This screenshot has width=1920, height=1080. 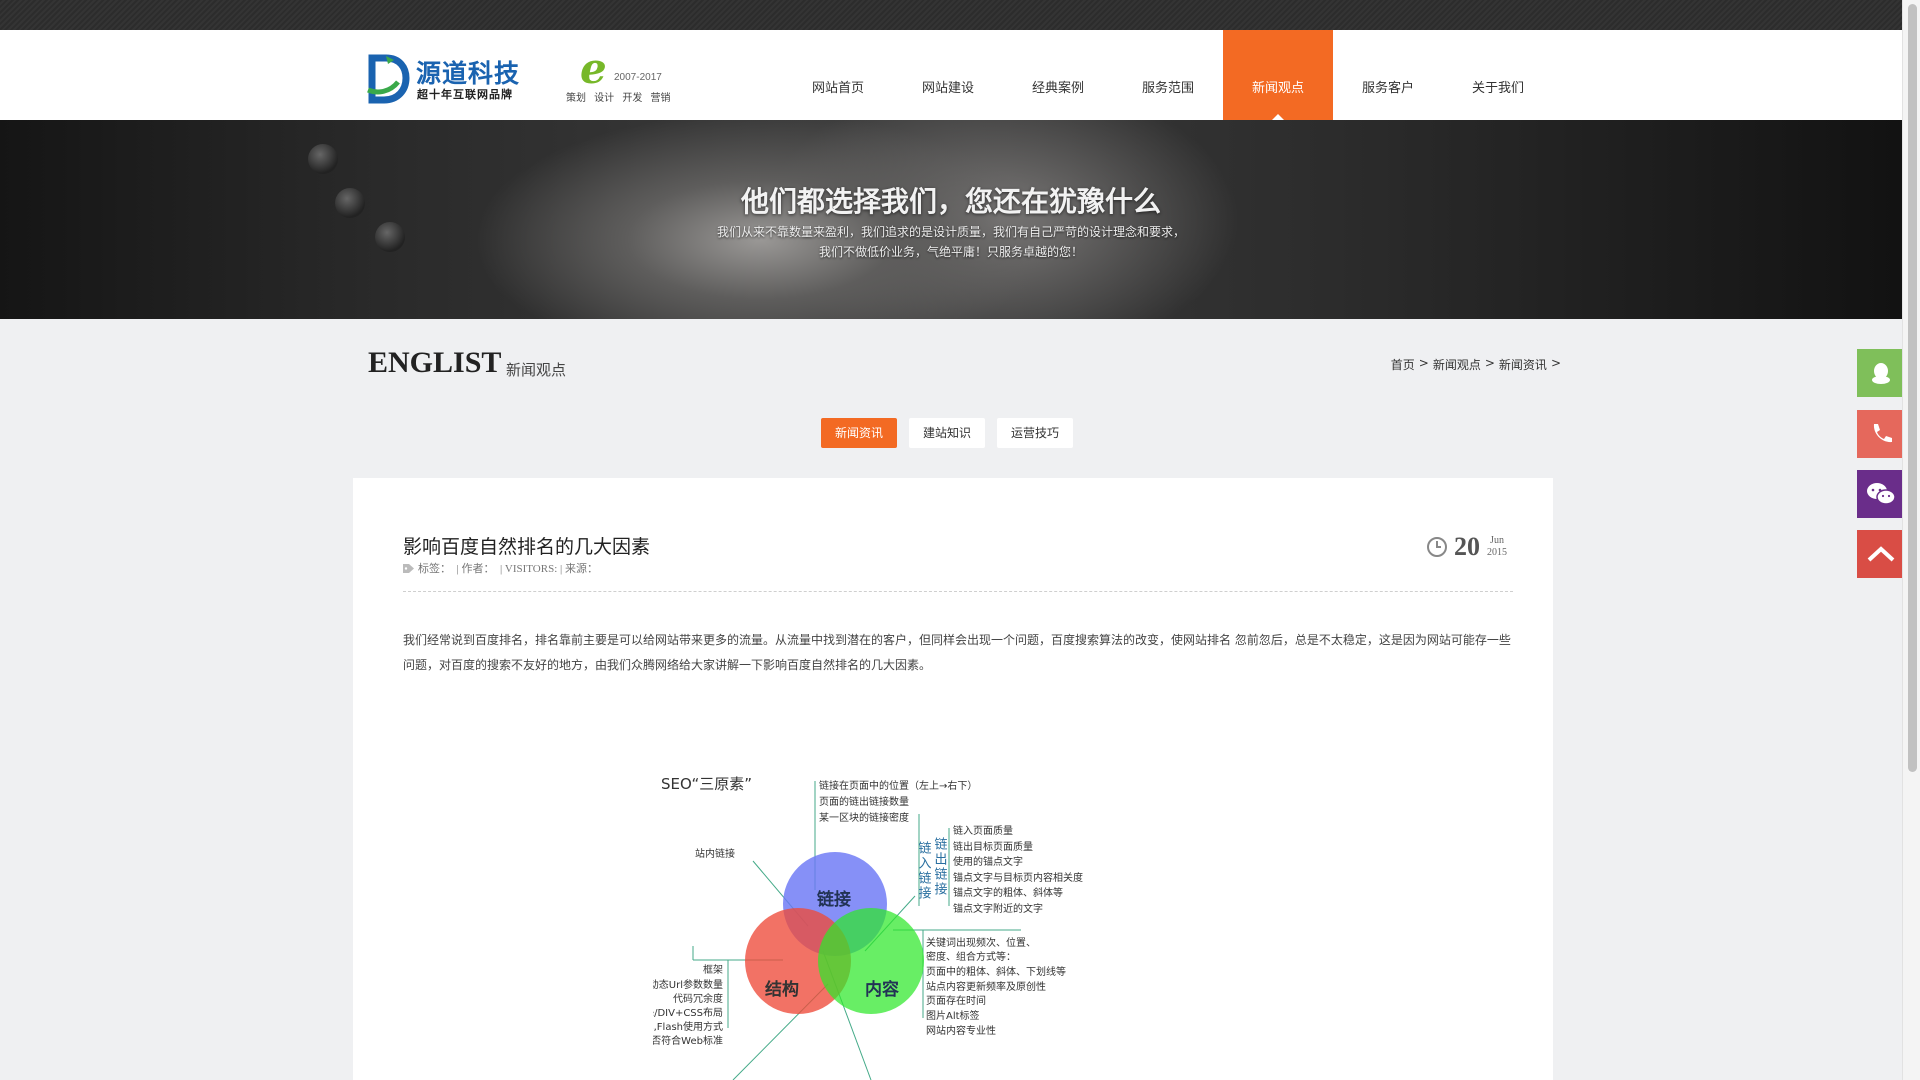 I want to click on anniversary-mark: e 2007-2017 策划 设计 开发 营销, so click(x=631, y=76).